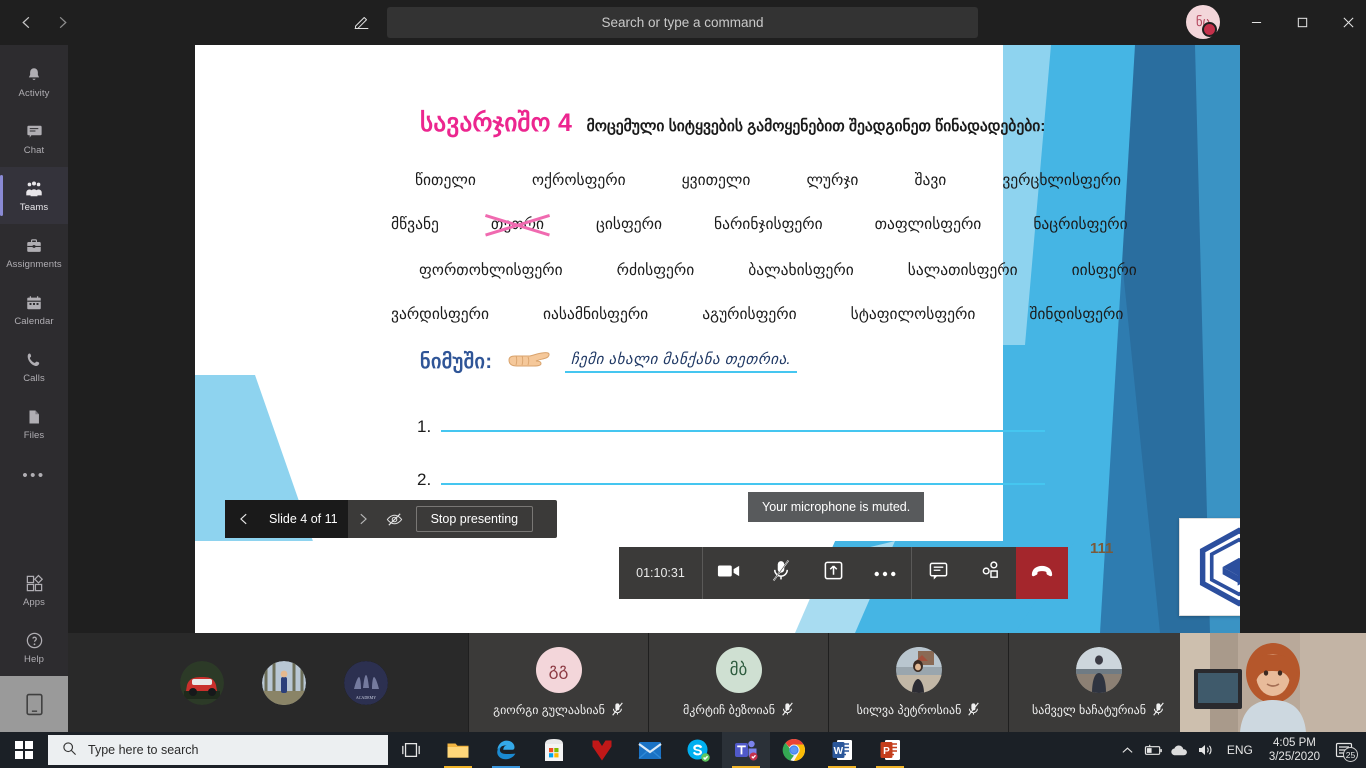  Describe the element at coordinates (26, 23) in the screenshot. I see `back-button` at that location.